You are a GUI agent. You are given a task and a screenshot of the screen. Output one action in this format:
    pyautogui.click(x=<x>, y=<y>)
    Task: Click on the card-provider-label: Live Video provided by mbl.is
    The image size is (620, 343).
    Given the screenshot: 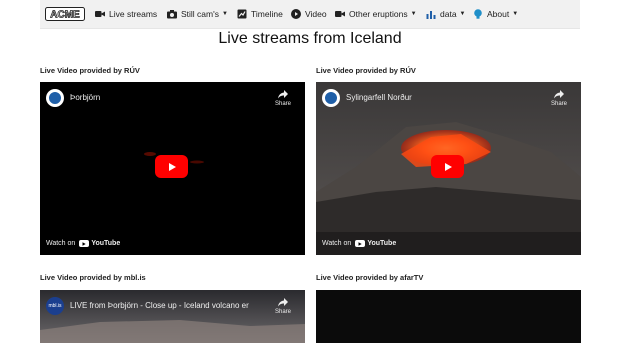 What is the action you would take?
    pyautogui.click(x=93, y=277)
    